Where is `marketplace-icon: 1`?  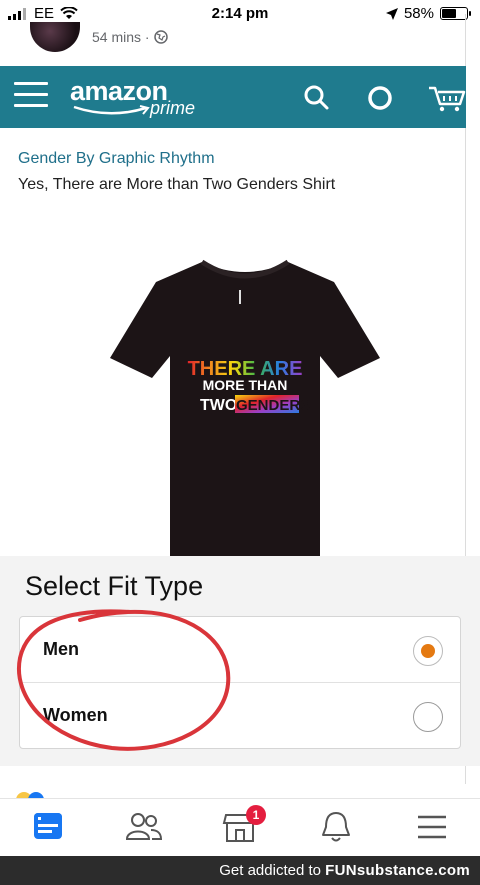 marketplace-icon: 1 is located at coordinates (243, 825).